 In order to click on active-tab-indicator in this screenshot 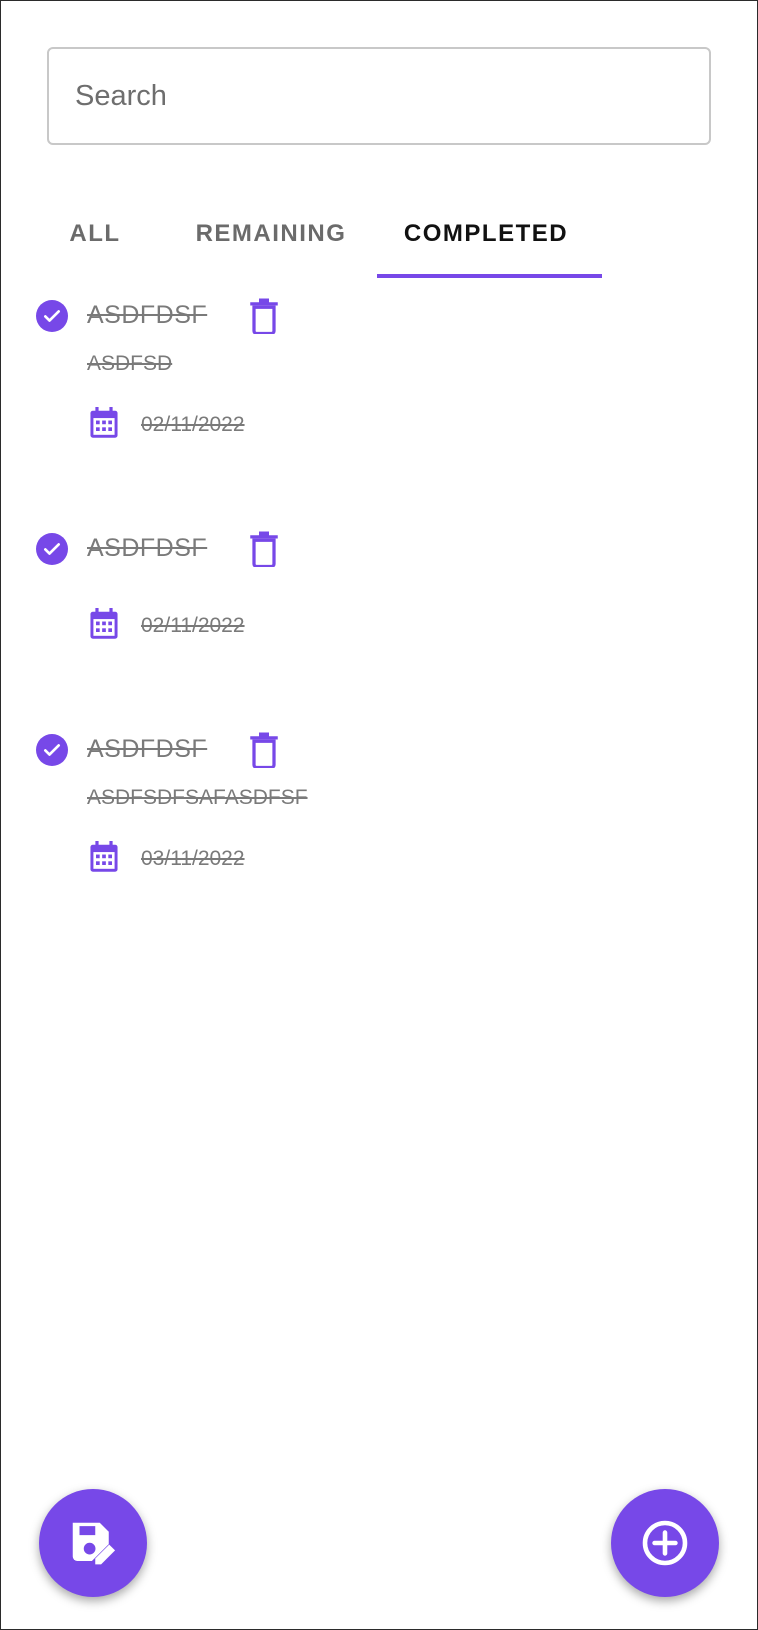, I will do `click(489, 276)`.